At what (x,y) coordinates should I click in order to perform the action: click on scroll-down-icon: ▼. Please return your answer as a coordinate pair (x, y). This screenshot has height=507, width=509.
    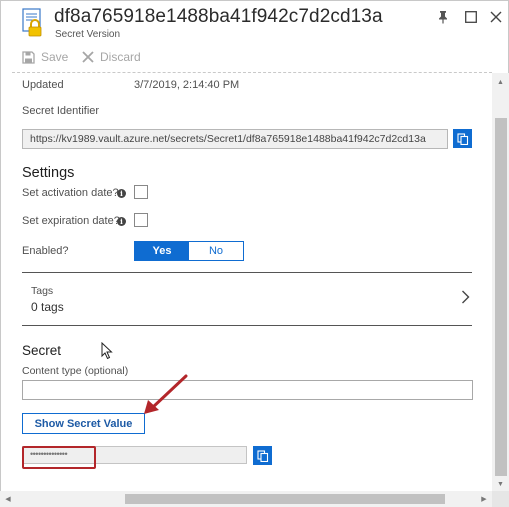
    Looking at the image, I should click on (500, 484).